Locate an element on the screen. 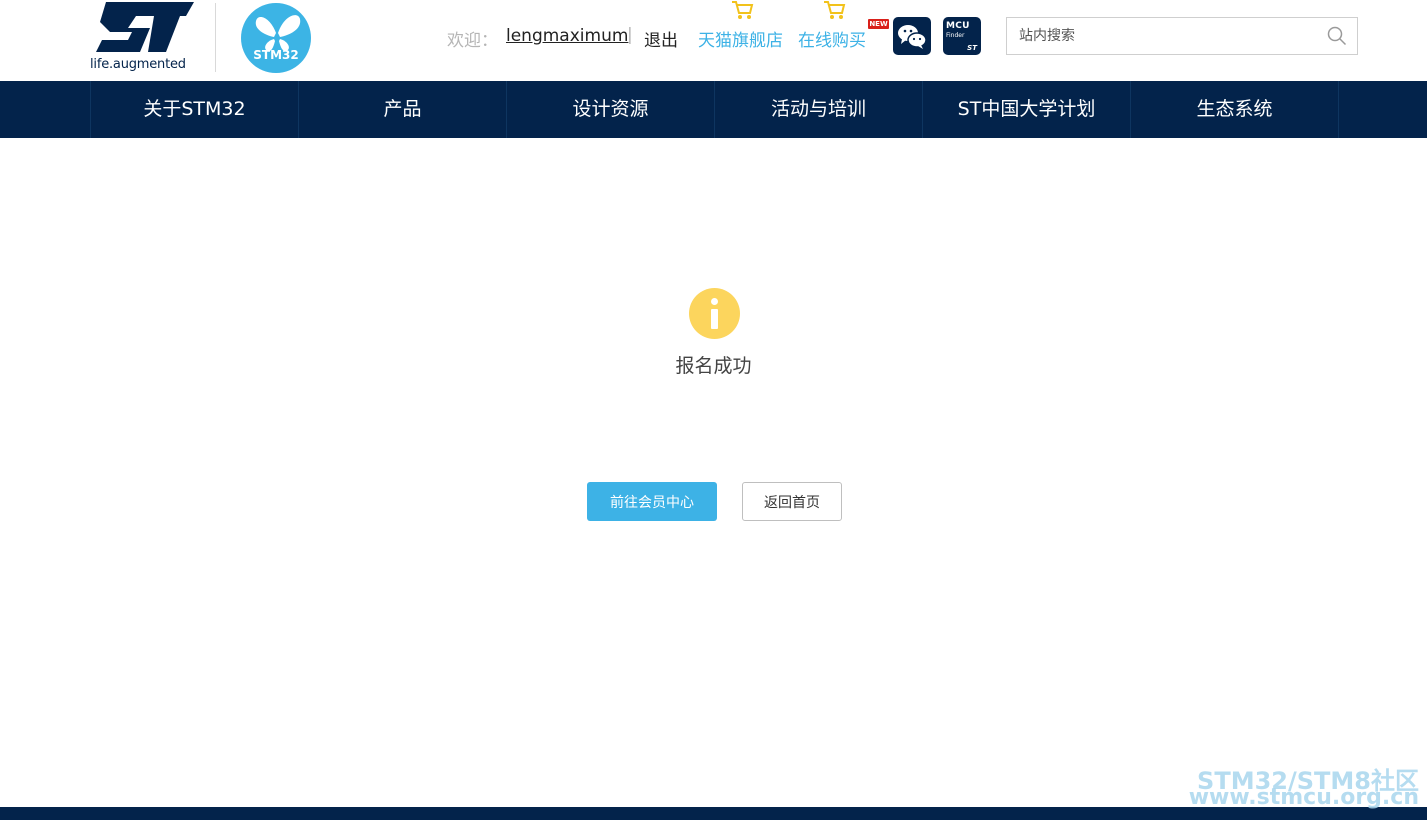  st-tagline: life.augmented is located at coordinates (138, 64).